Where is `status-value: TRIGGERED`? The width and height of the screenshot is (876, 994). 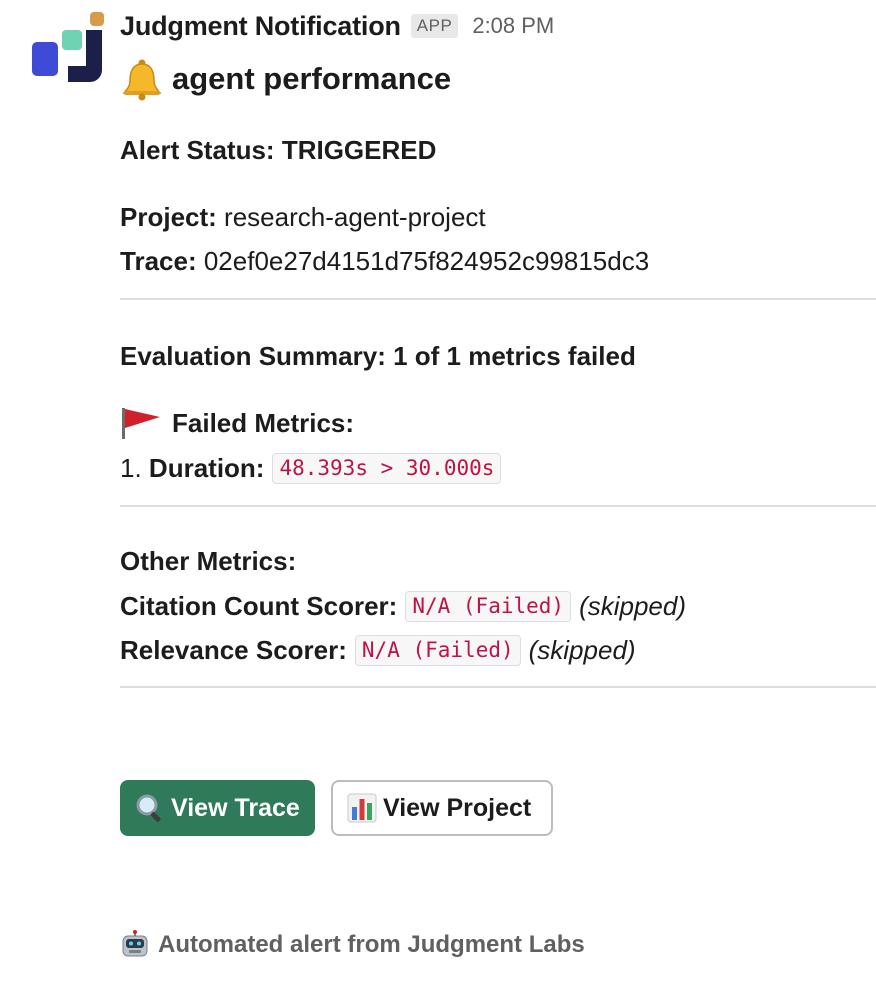 status-value: TRIGGERED is located at coordinates (359, 149).